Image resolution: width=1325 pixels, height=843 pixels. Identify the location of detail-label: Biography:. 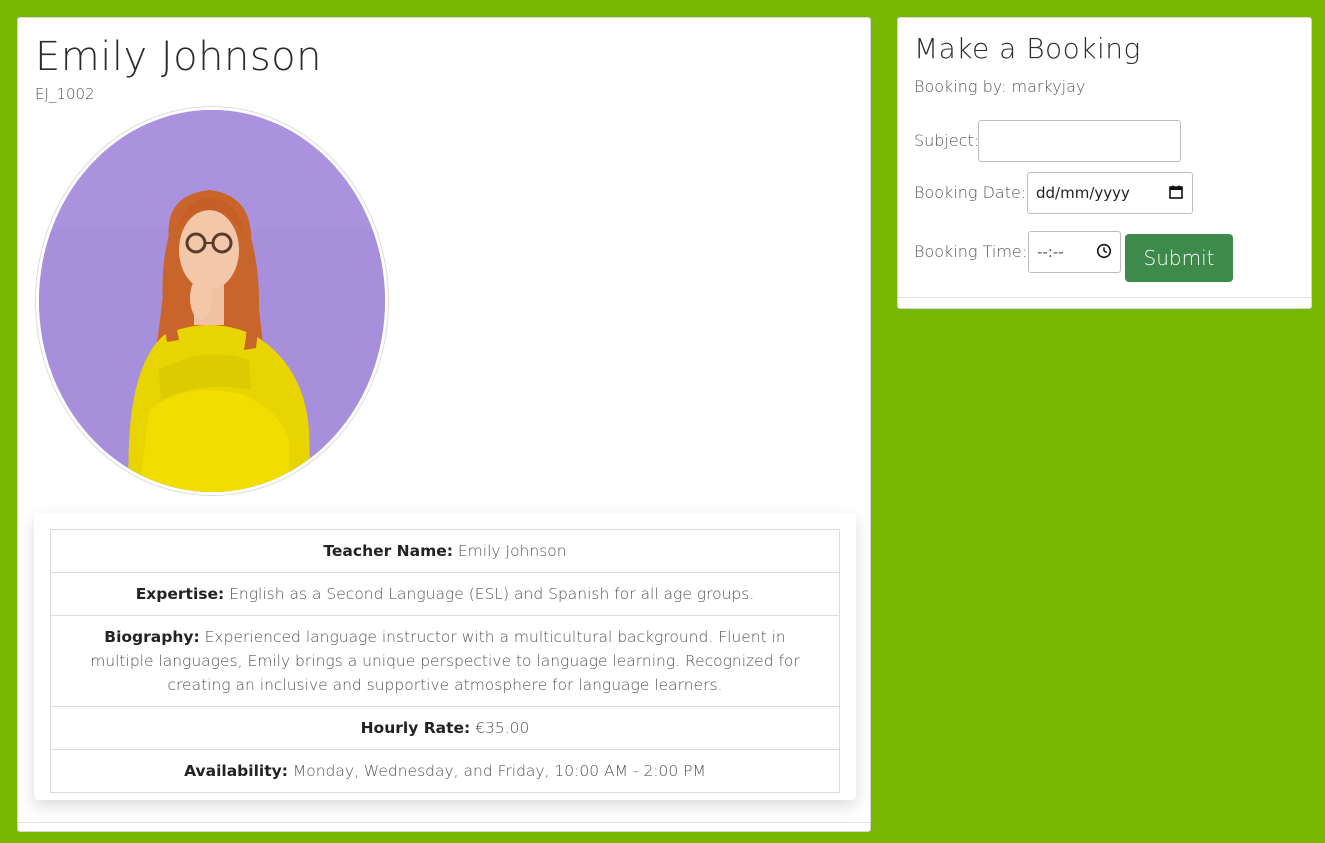
(152, 637).